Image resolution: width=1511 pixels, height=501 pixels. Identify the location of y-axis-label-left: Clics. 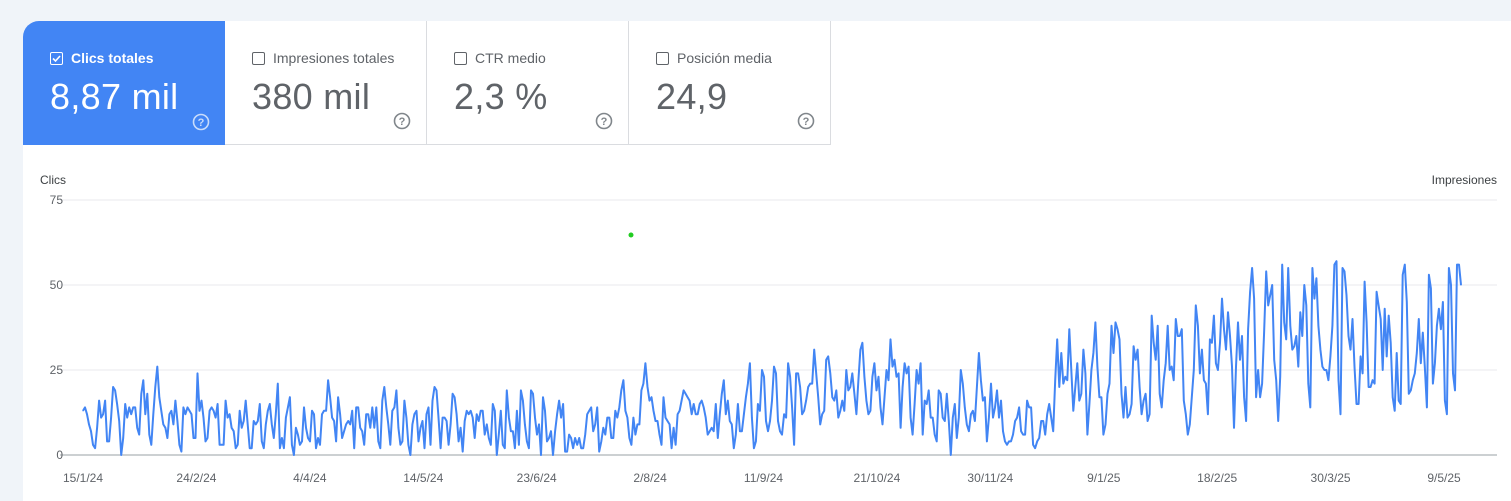
(53, 180).